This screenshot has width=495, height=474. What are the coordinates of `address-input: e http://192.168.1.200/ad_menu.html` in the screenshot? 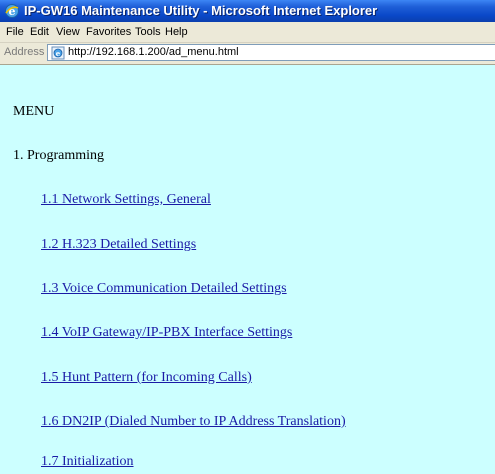 It's located at (271, 52).